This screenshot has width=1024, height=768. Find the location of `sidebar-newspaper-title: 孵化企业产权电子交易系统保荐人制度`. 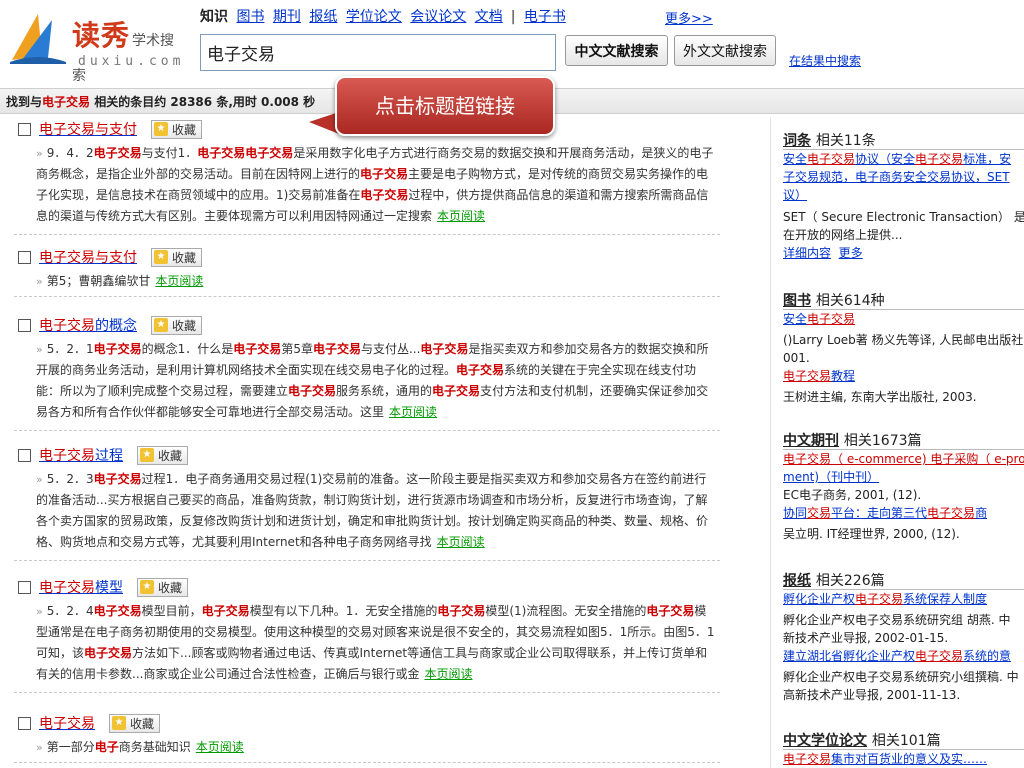

sidebar-newspaper-title: 孵化企业产权电子交易系统保荐人制度 is located at coordinates (903, 599).